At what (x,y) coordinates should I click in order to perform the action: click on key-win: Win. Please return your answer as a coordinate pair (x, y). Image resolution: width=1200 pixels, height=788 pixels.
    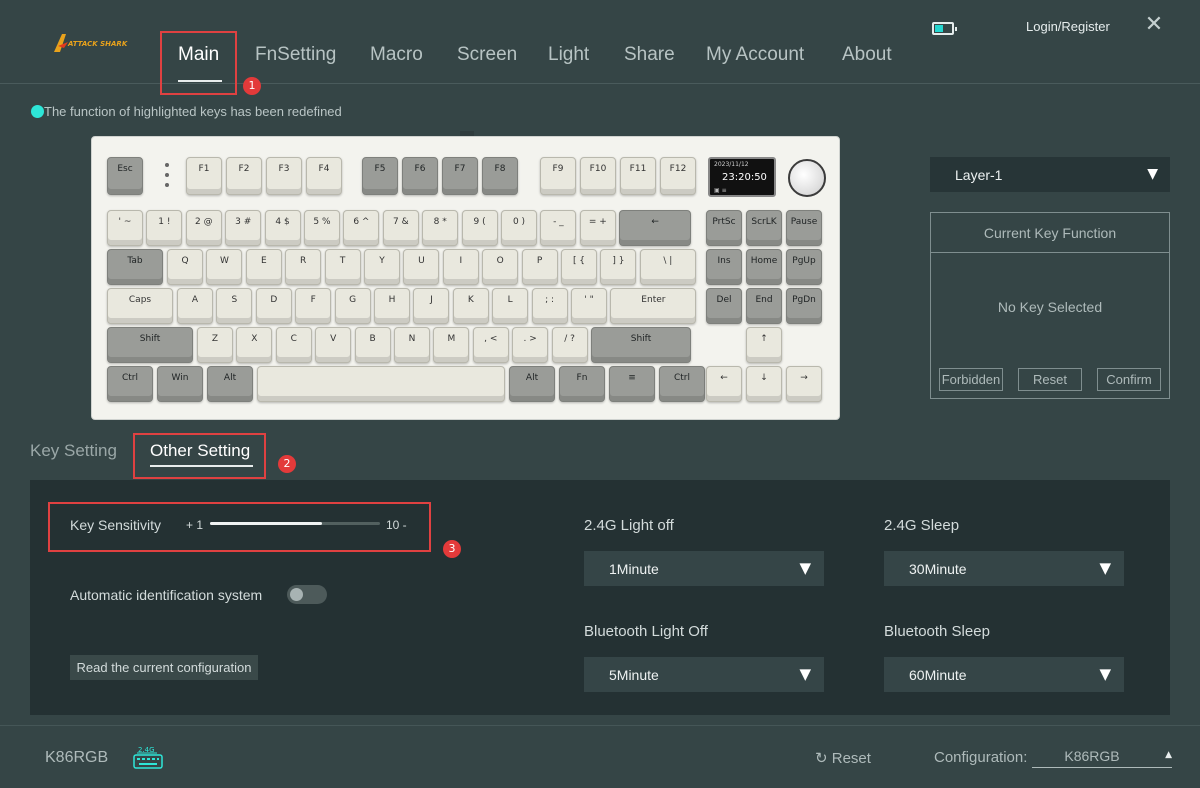
    Looking at the image, I should click on (180, 384).